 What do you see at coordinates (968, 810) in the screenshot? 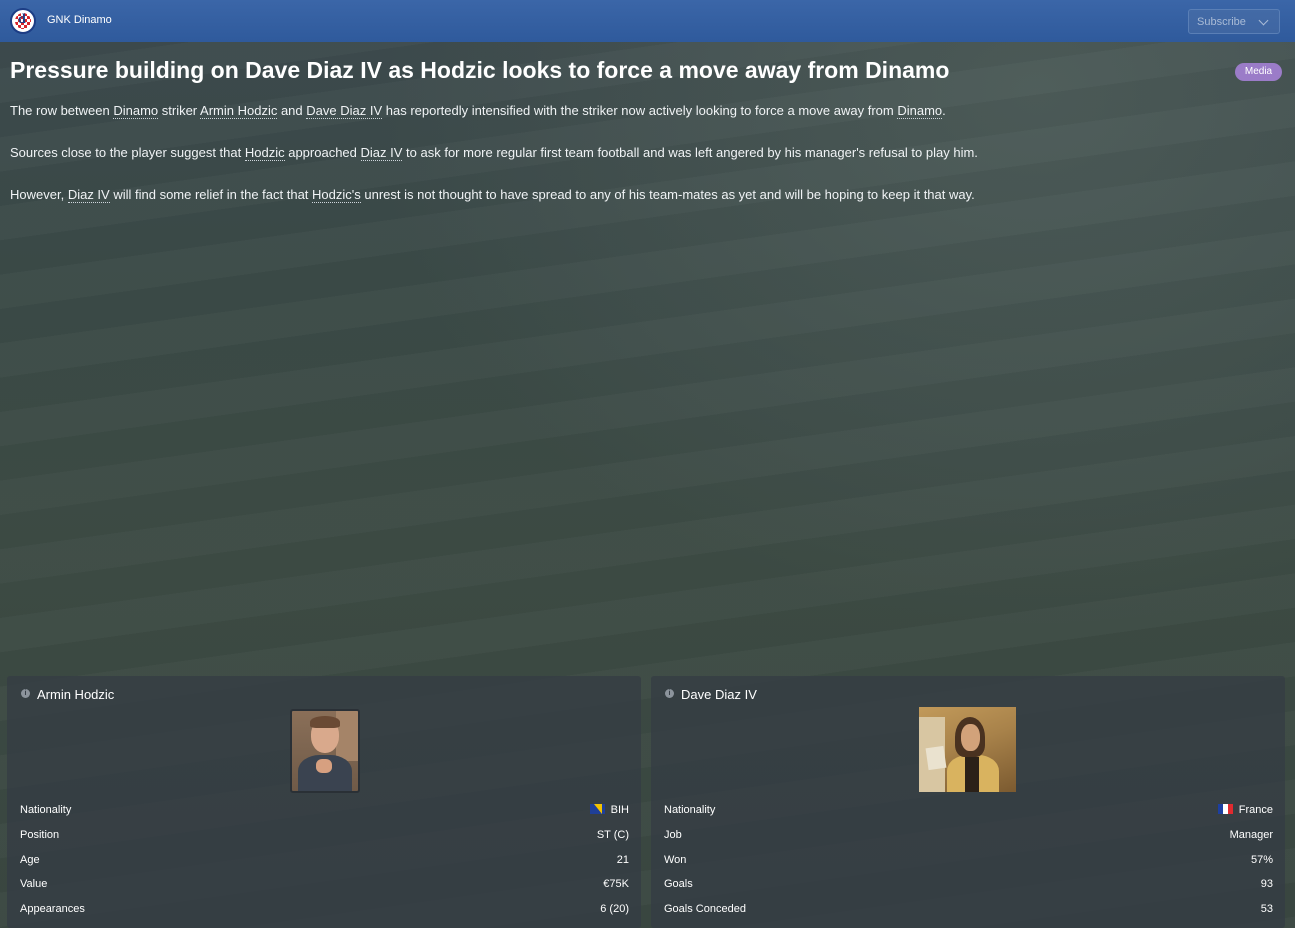
I see `info-row-nationality: Nationality France` at bounding box center [968, 810].